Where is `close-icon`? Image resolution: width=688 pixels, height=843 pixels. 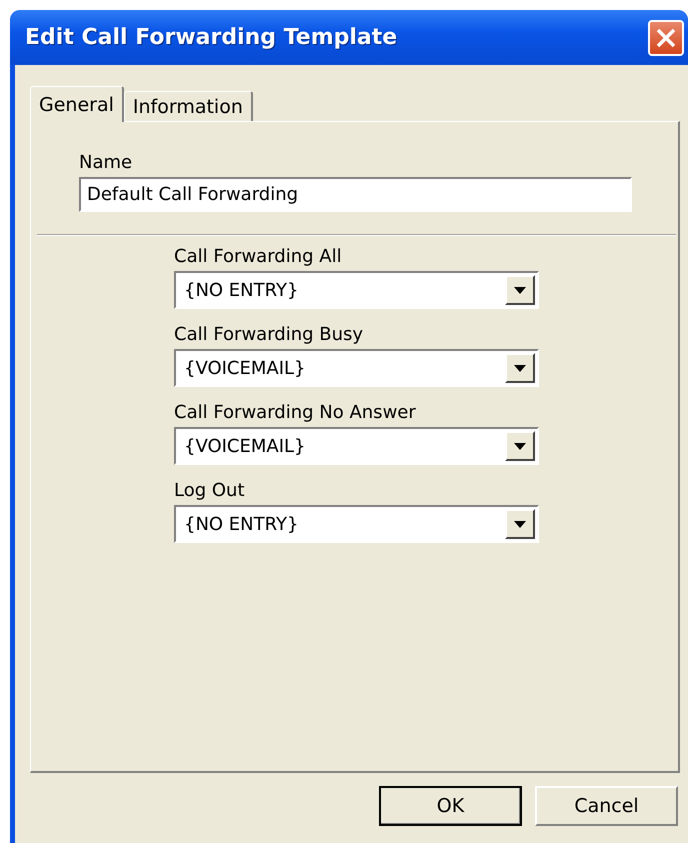 close-icon is located at coordinates (666, 37).